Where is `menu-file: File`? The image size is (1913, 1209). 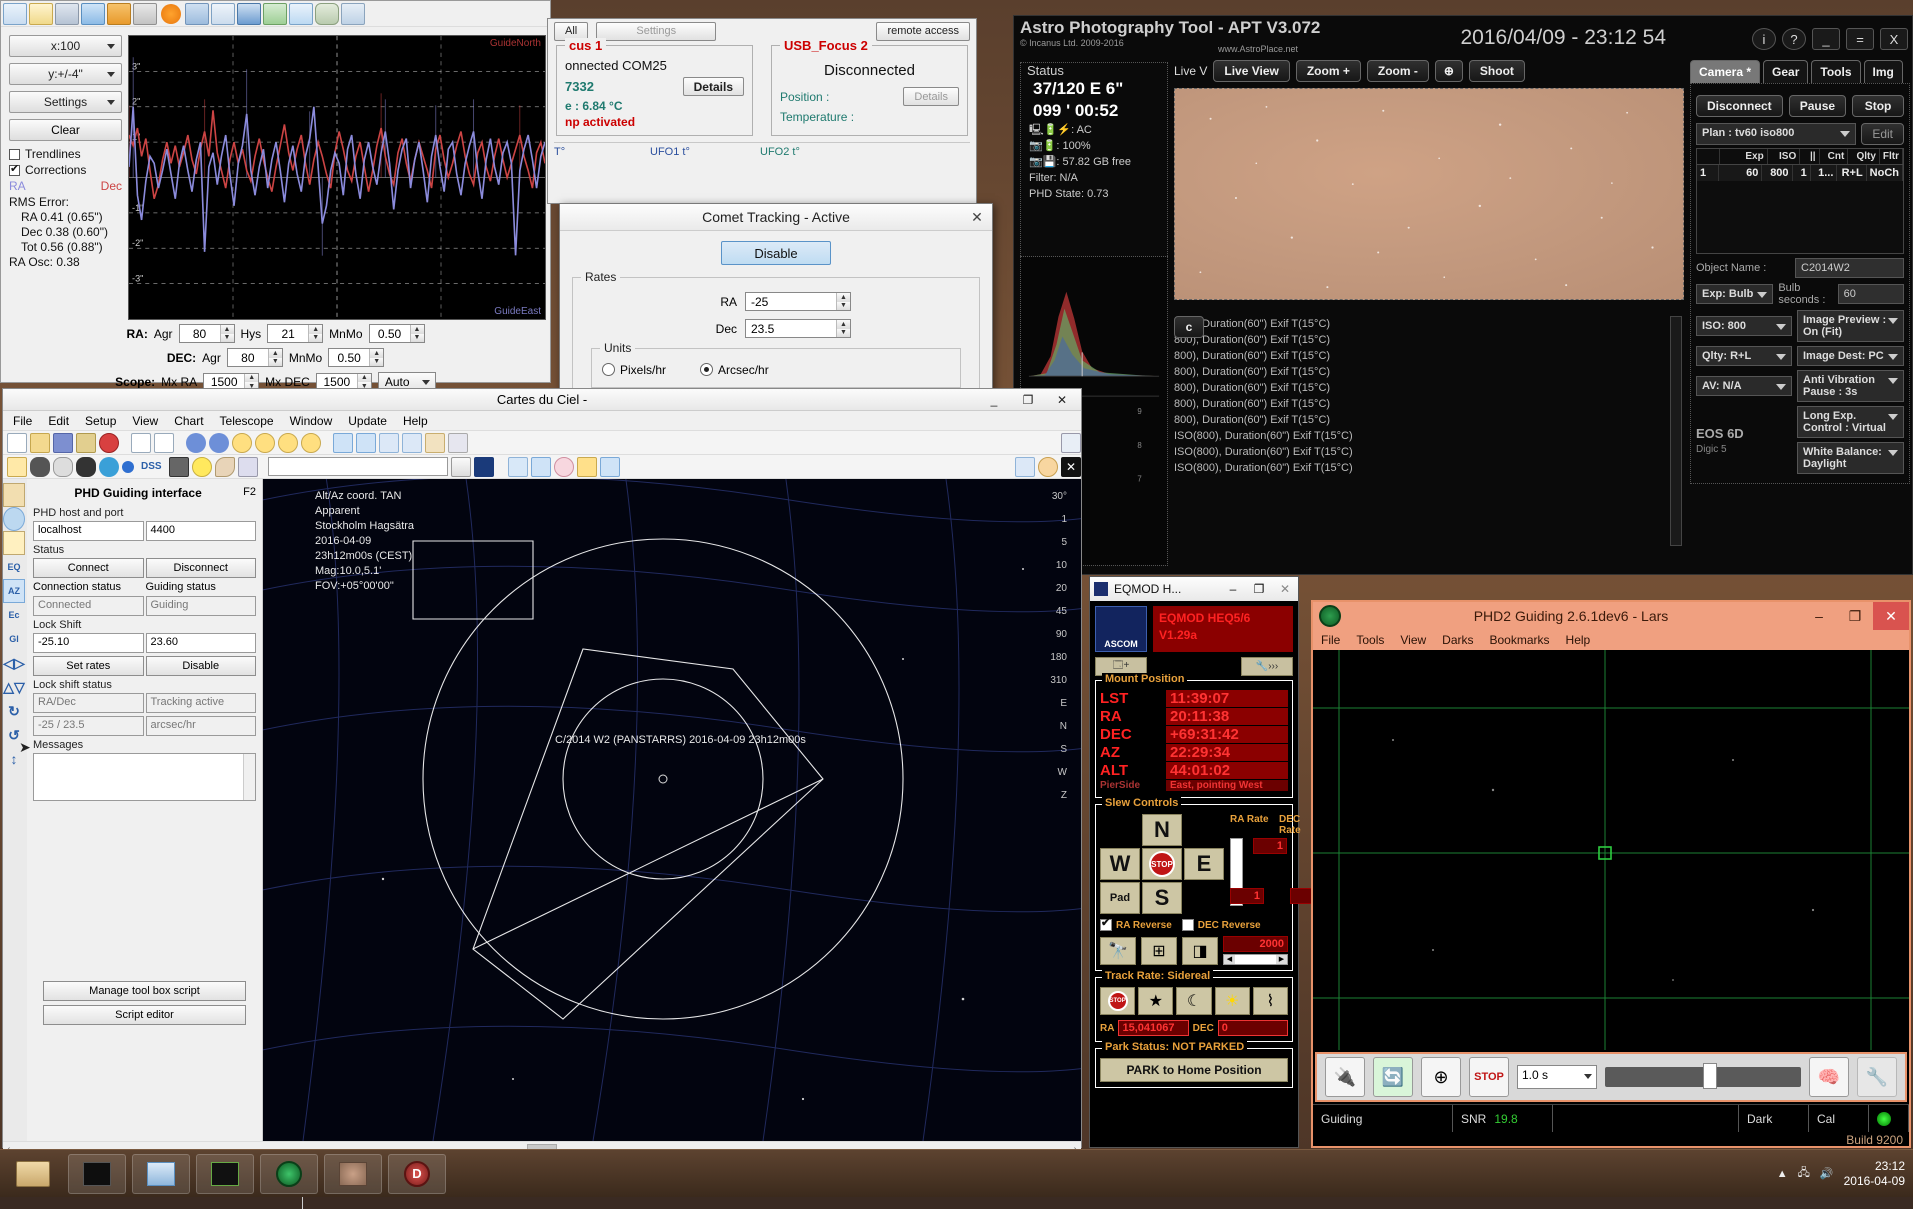
menu-file: File is located at coordinates (22, 421).